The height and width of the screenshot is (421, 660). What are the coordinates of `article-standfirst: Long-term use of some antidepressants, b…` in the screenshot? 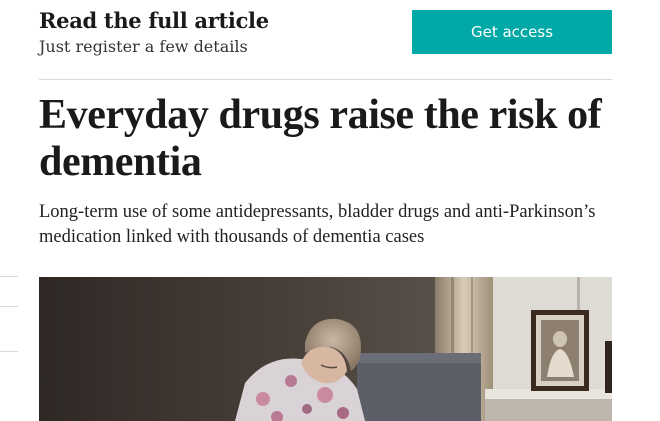 It's located at (317, 224).